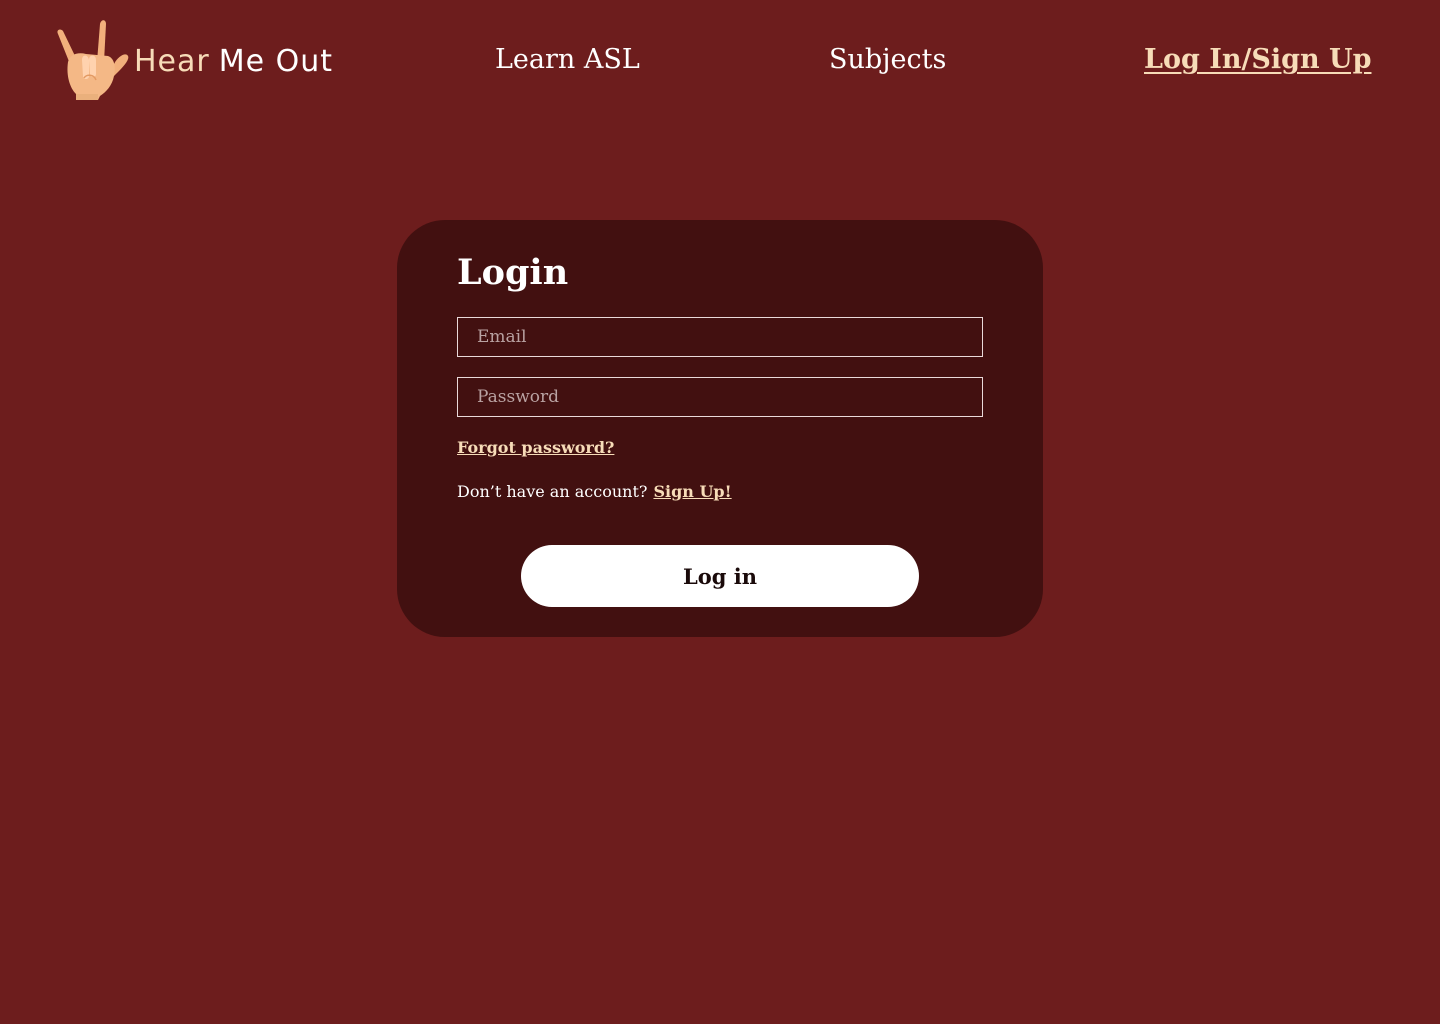 This screenshot has width=1440, height=1024. I want to click on login-title: Login, so click(513, 272).